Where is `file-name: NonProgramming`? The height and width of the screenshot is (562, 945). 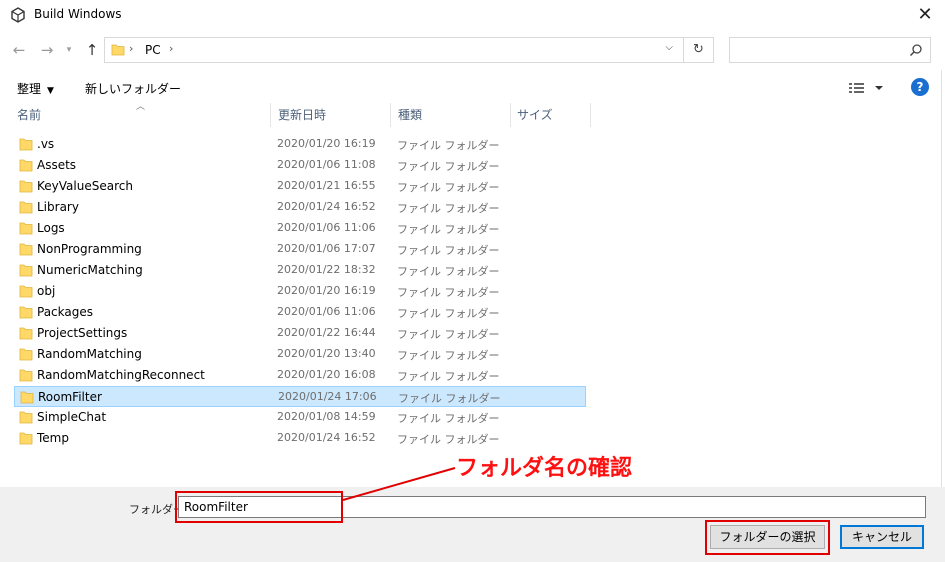
file-name: NonProgramming is located at coordinates (89, 249).